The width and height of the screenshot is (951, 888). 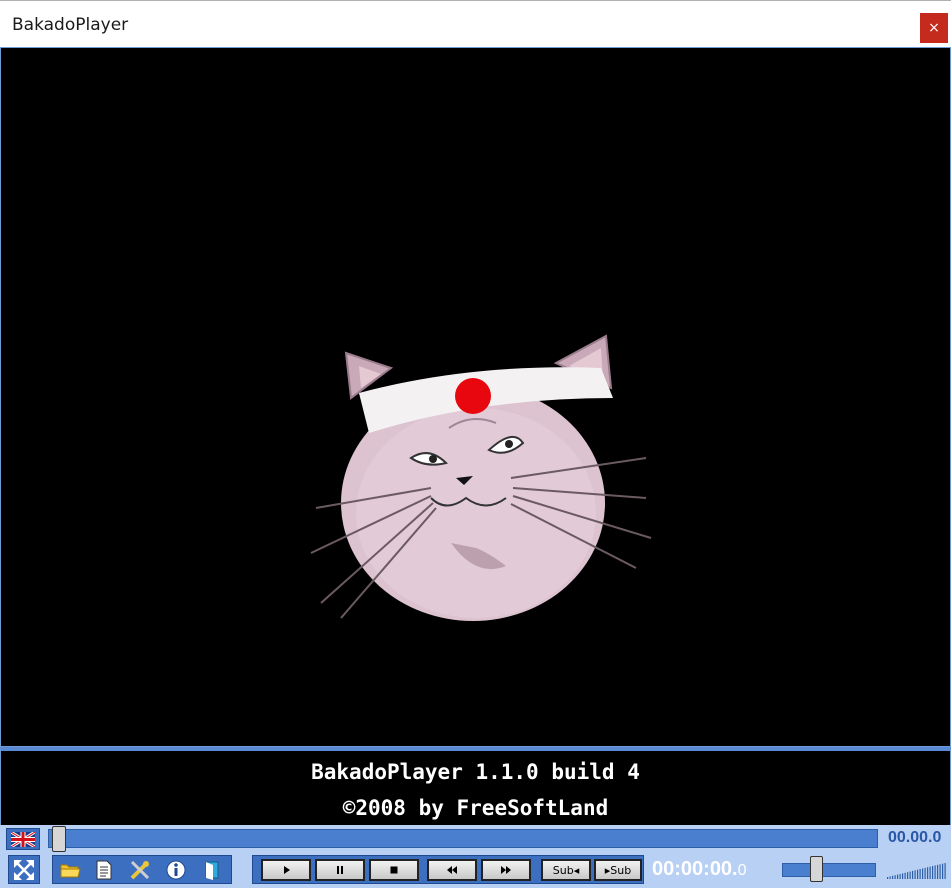 I want to click on total-time: 00.00.0, so click(x=915, y=837).